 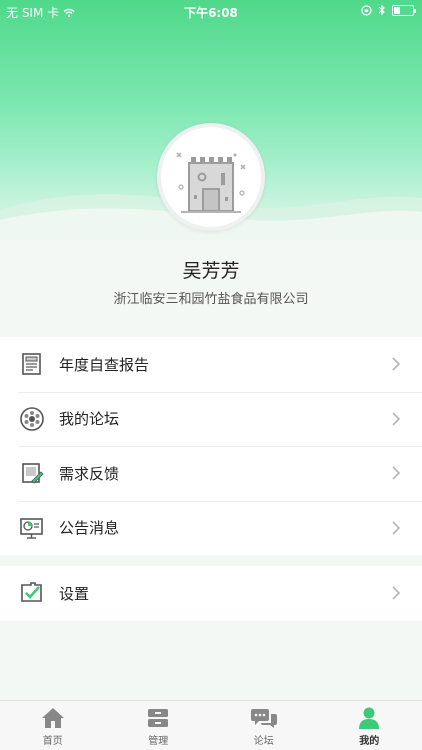 I want to click on status-time: 下午6:08, so click(x=211, y=13).